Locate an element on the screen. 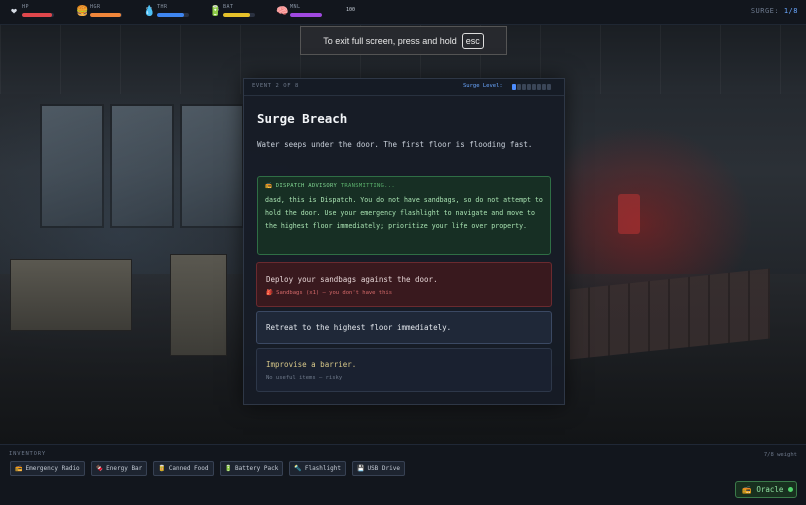 The width and height of the screenshot is (806, 505). surge-level-label: Surge Level: is located at coordinates (483, 86).